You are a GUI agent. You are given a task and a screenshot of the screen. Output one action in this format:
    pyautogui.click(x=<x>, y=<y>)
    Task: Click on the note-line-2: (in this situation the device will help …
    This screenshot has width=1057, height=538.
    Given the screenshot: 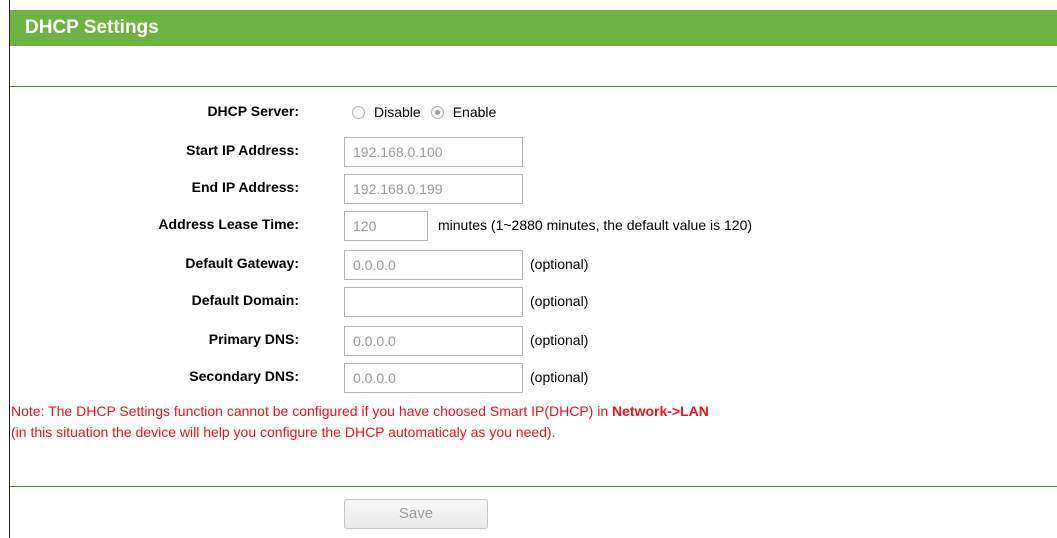 What is the action you would take?
    pyautogui.click(x=283, y=432)
    